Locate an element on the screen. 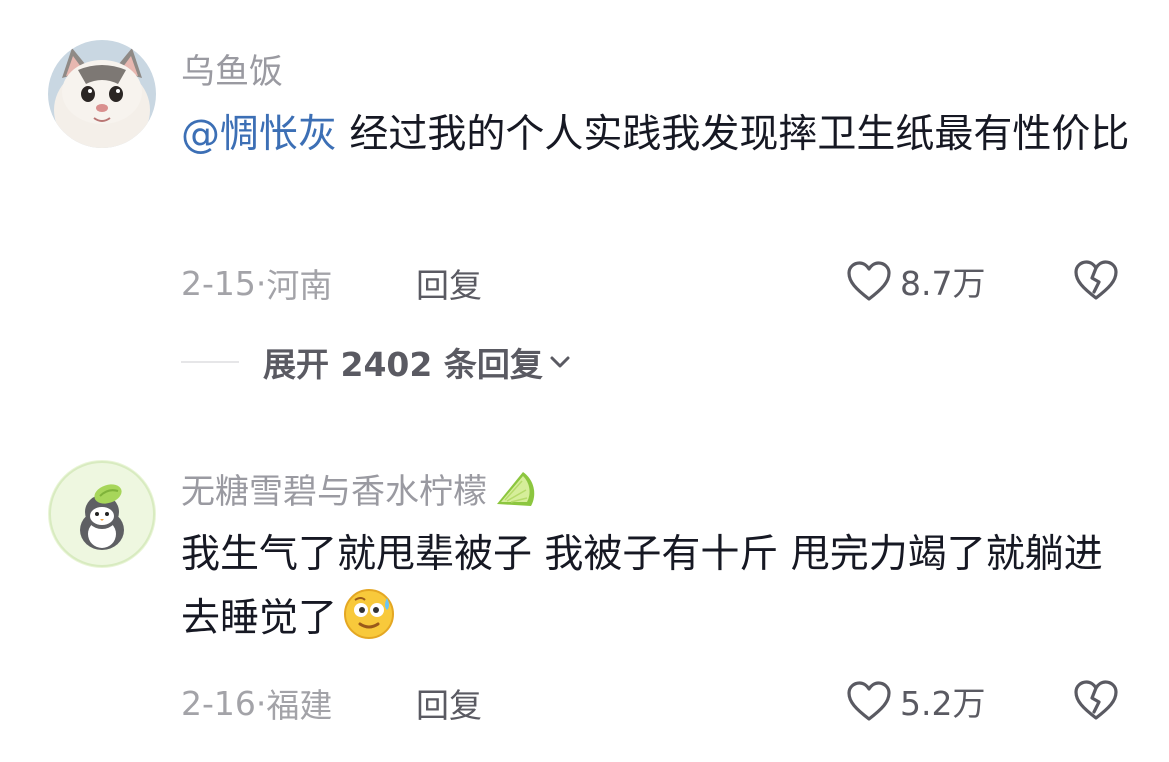 The image size is (1169, 762). expand-replies-label: 展开 2402 条回复 is located at coordinates (403, 364).